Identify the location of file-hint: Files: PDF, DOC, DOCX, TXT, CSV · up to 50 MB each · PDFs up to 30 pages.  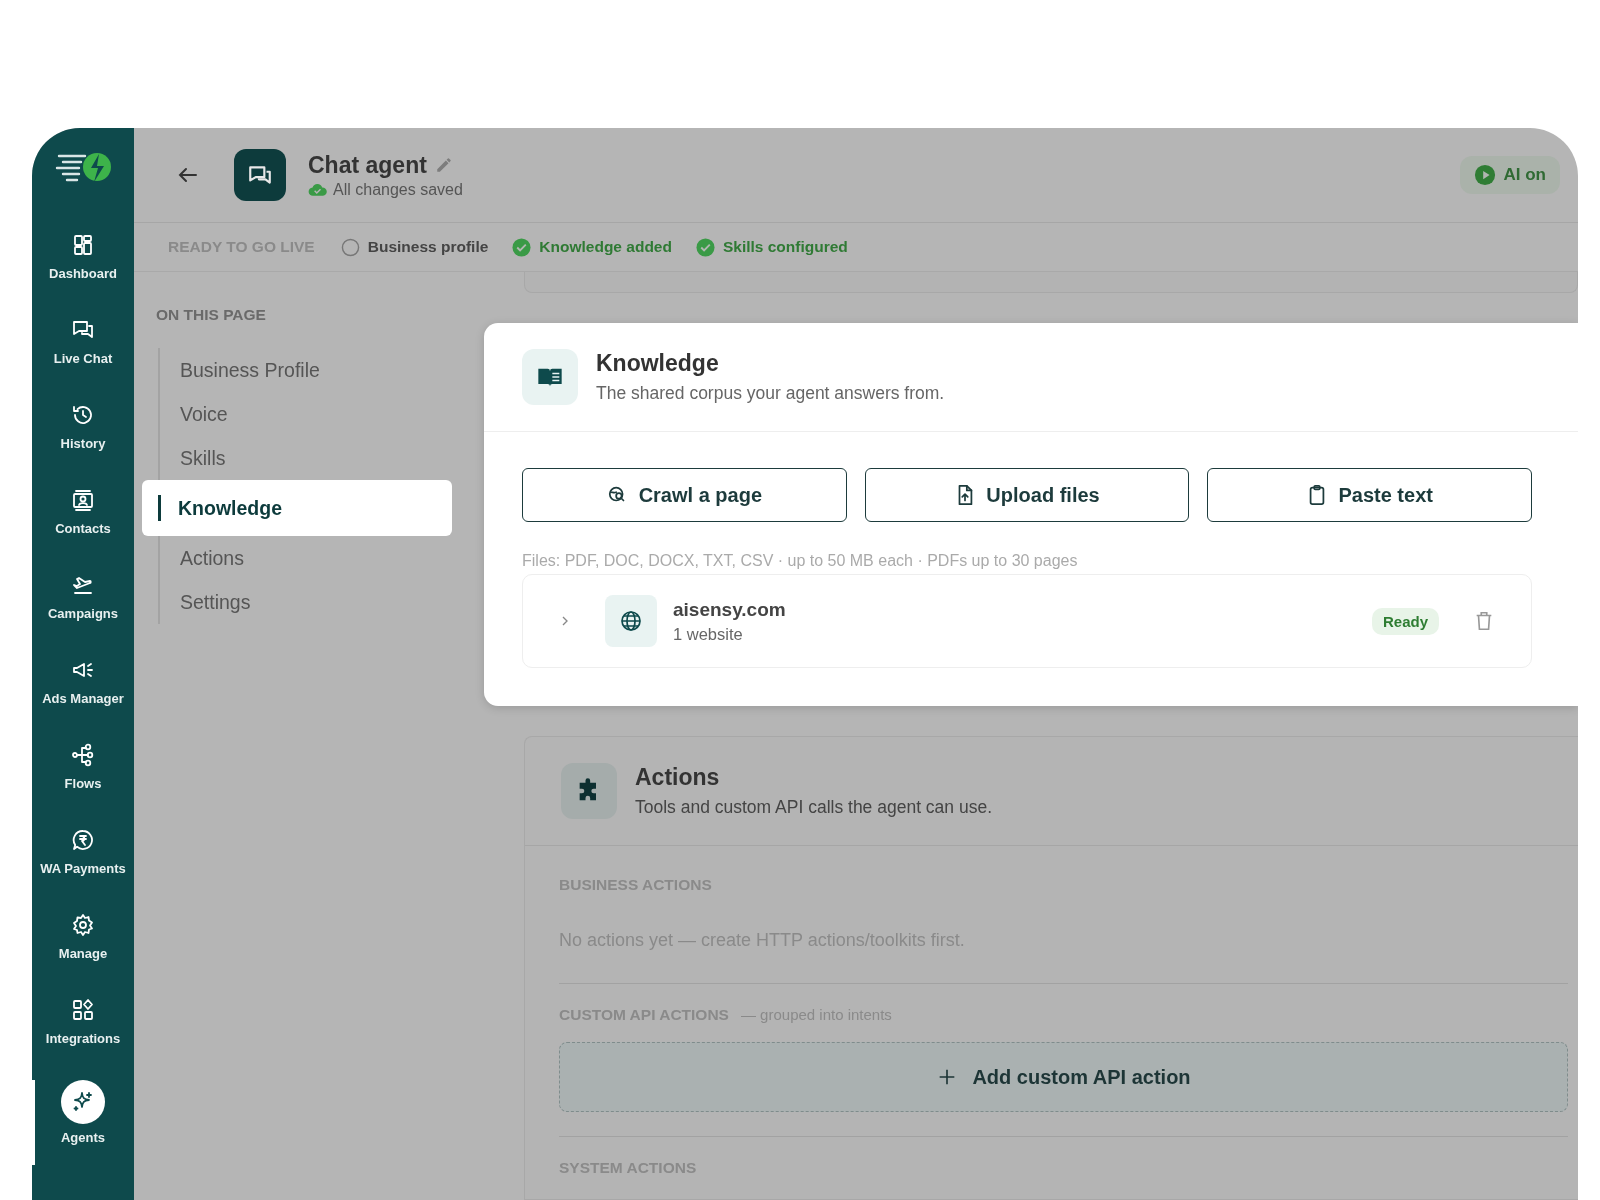
(800, 561).